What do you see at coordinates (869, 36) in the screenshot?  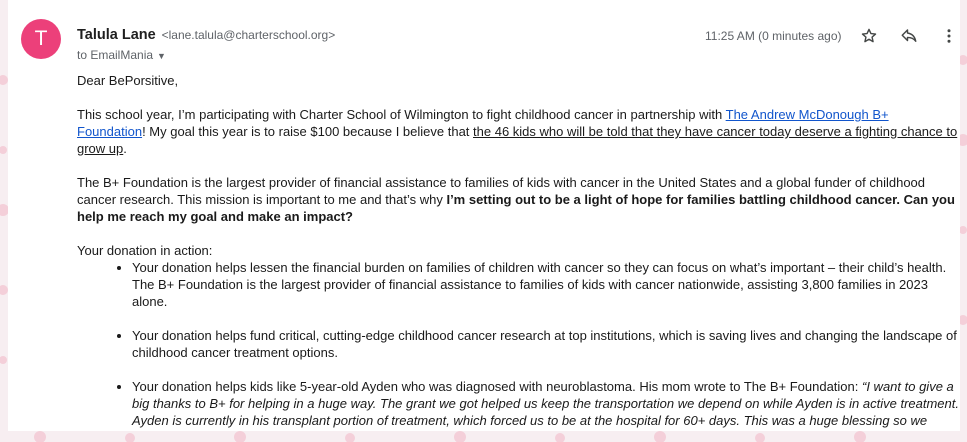 I see `star-icon` at bounding box center [869, 36].